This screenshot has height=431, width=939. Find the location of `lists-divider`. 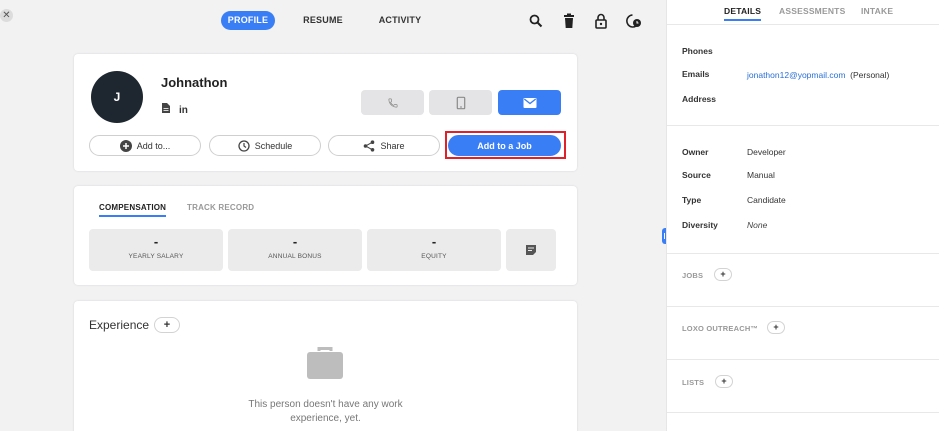

lists-divider is located at coordinates (803, 412).